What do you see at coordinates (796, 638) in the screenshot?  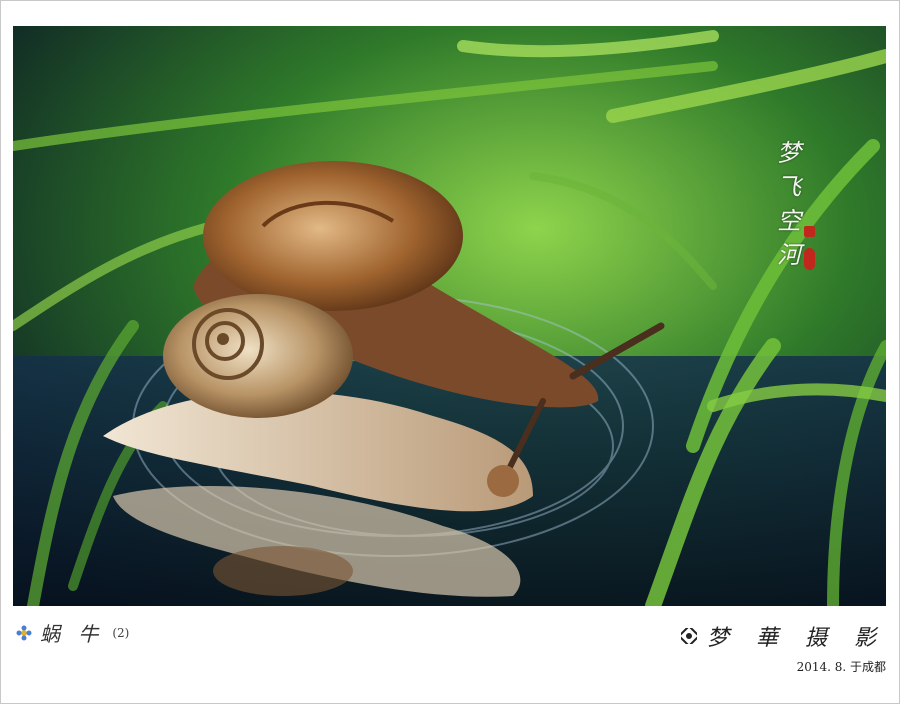 I see `photographer-signature: 梦 華 摄 影` at bounding box center [796, 638].